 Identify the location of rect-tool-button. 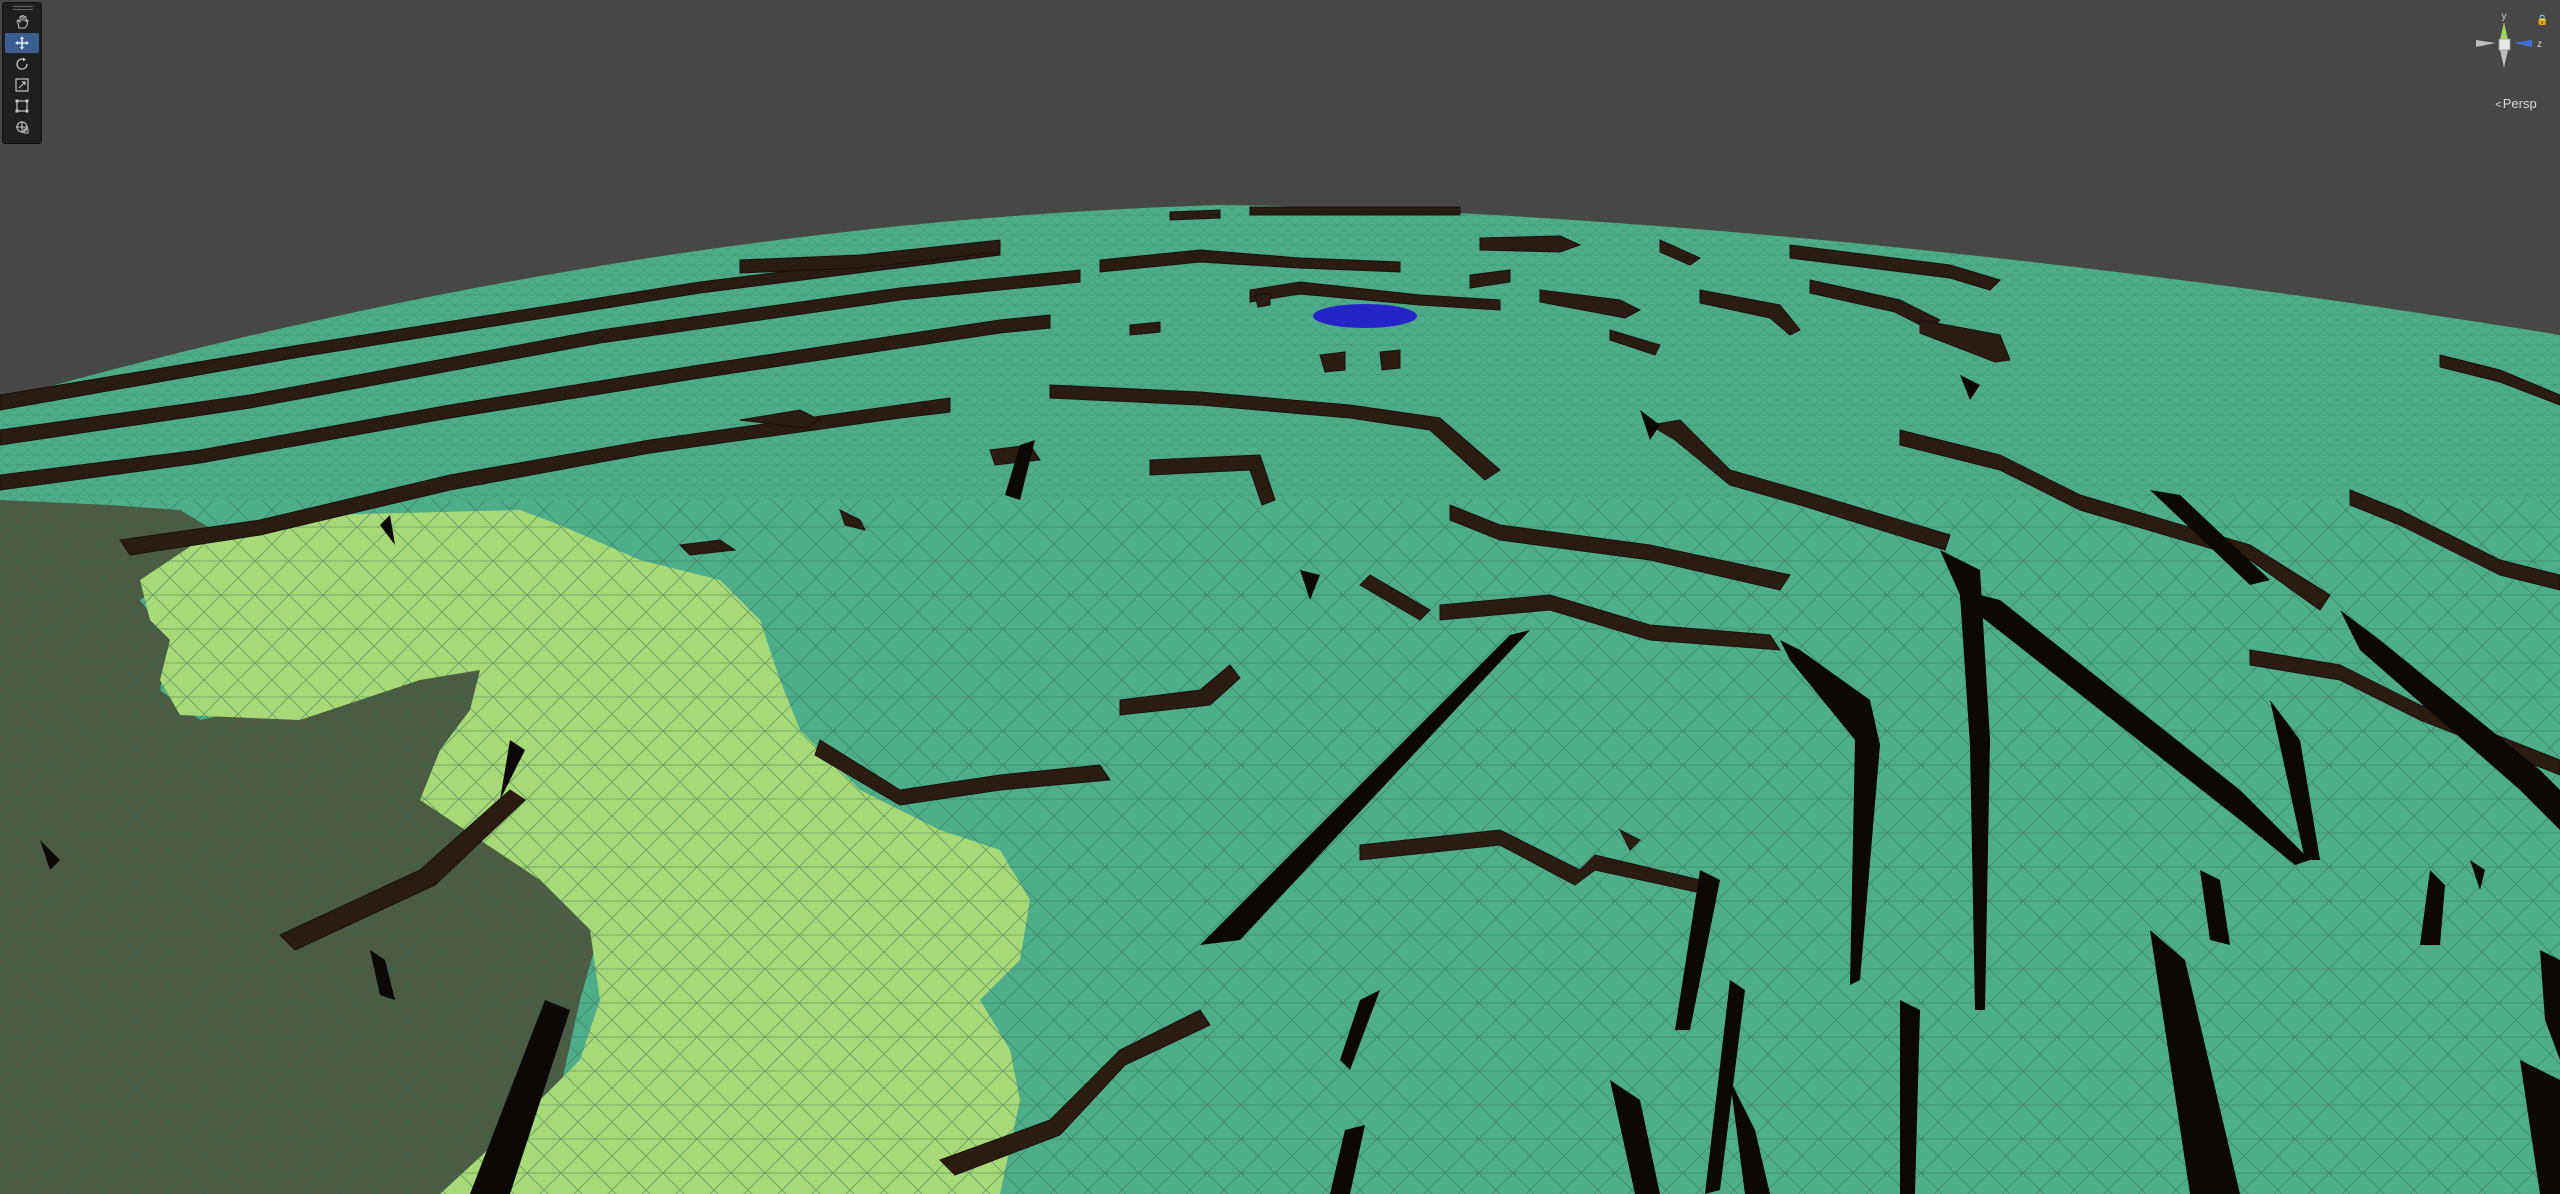
(22, 106).